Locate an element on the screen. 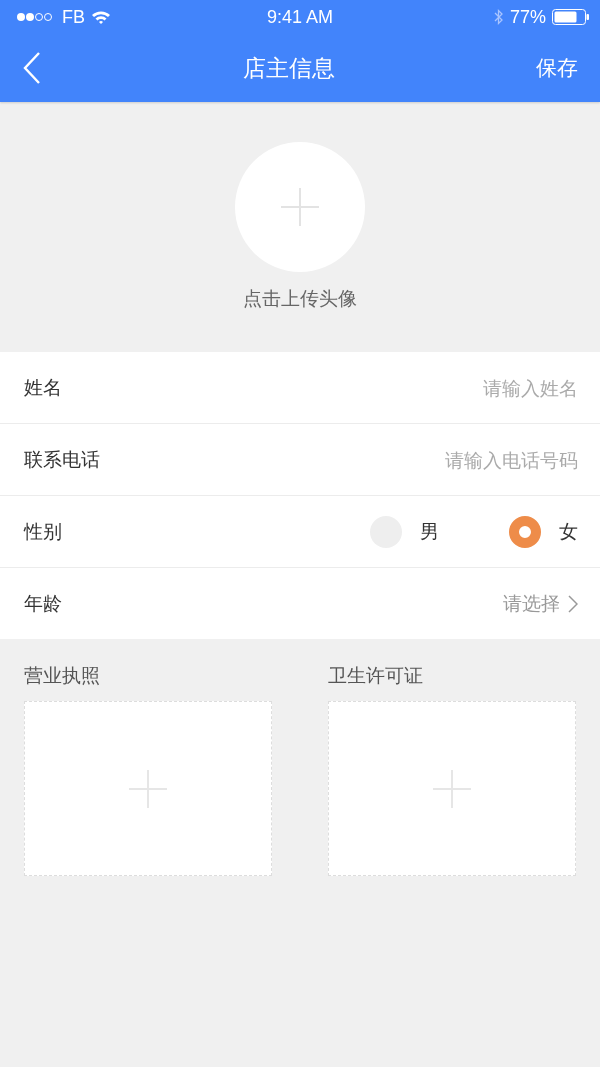  wifi-icon is located at coordinates (101, 17).